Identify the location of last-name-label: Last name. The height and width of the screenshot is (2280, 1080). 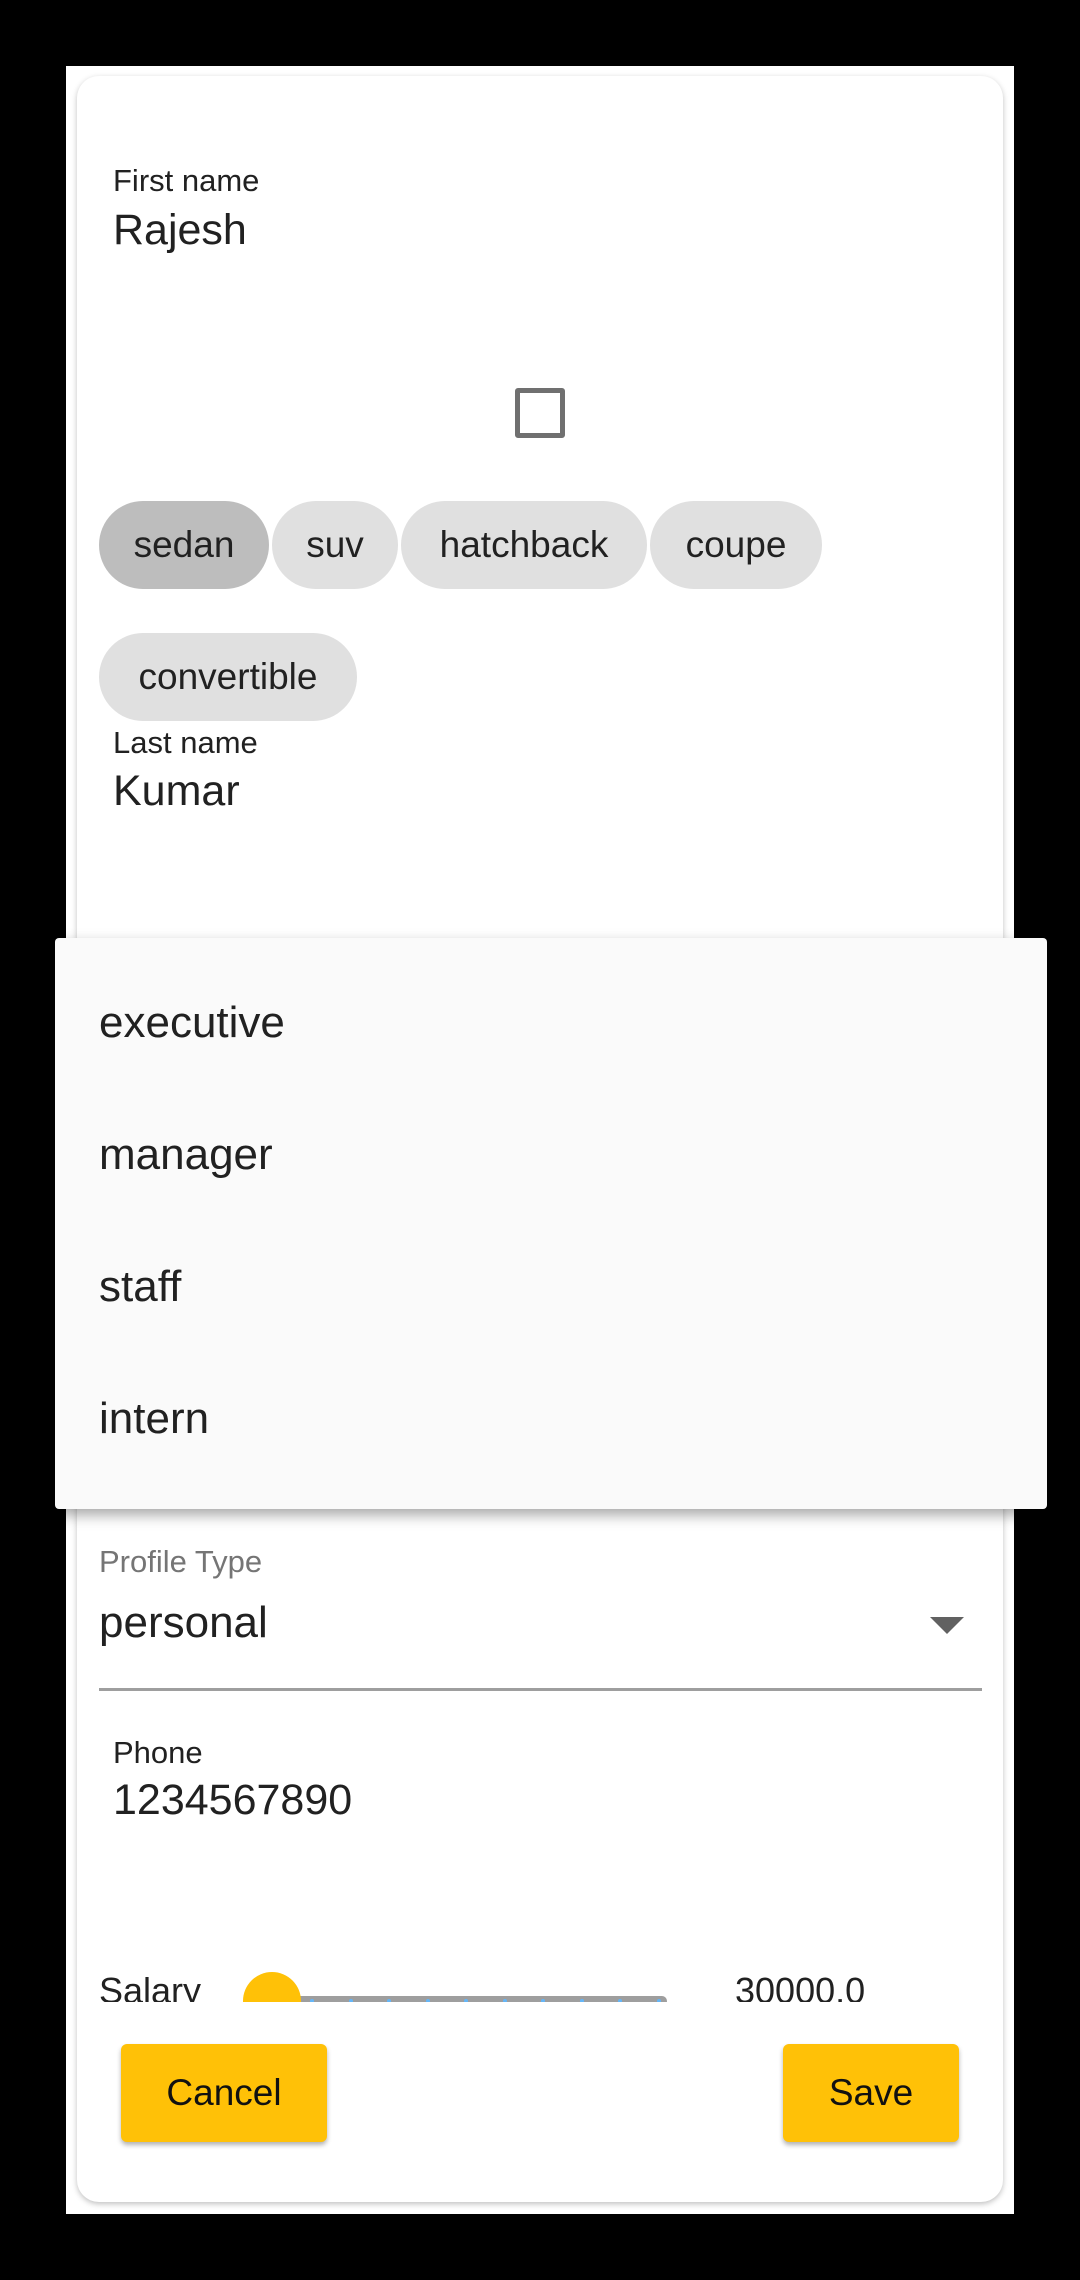
(185, 742).